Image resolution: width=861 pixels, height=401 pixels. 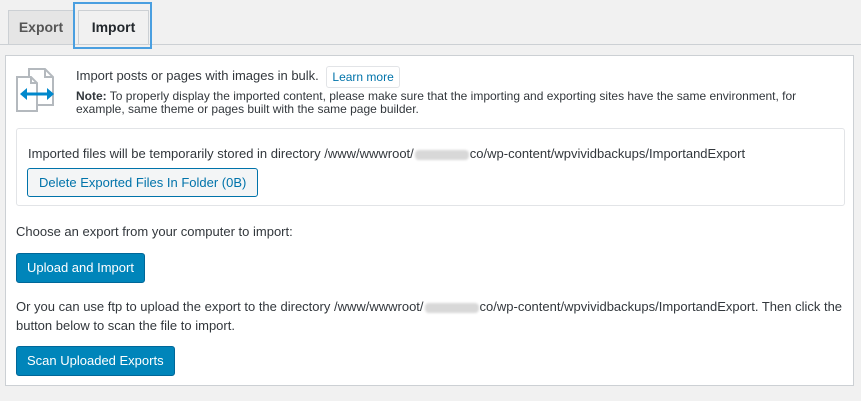 I want to click on note-label: Note:, so click(x=91, y=96).